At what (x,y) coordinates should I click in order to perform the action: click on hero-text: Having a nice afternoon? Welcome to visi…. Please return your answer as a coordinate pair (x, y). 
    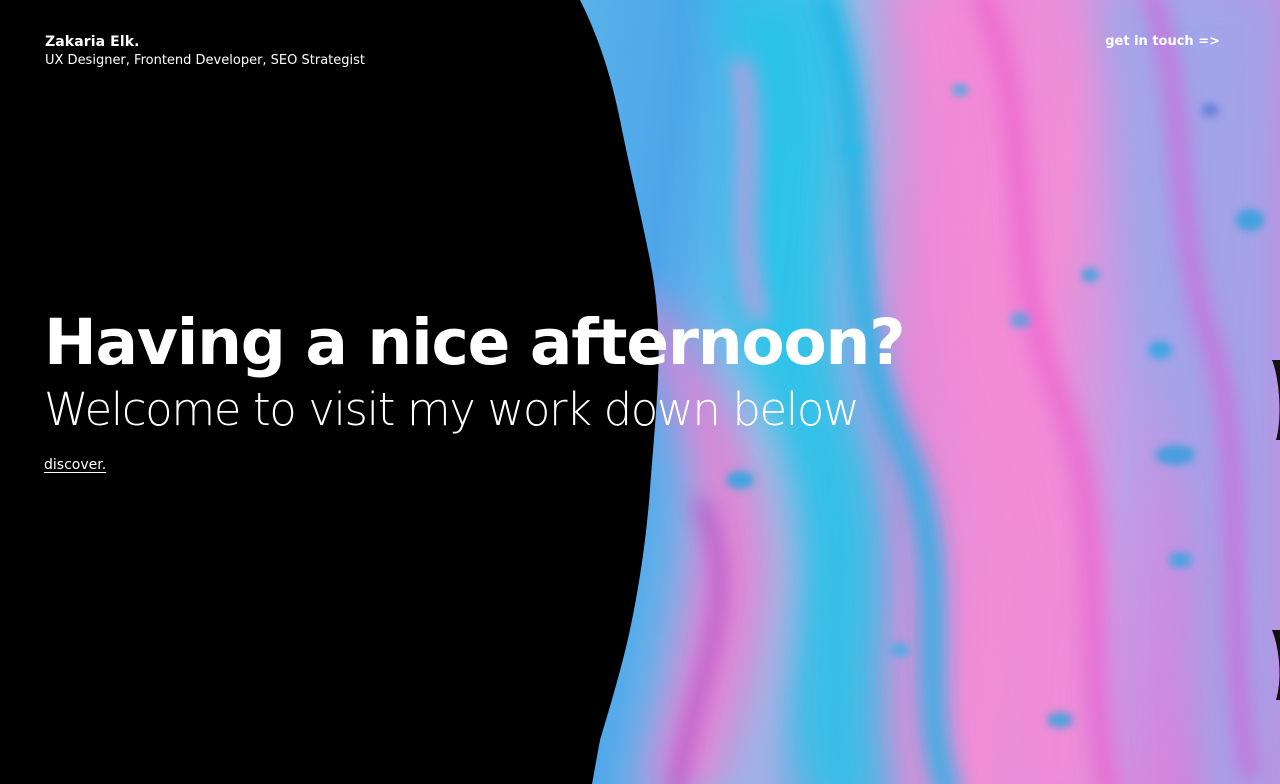
    Looking at the image, I should click on (475, 388).